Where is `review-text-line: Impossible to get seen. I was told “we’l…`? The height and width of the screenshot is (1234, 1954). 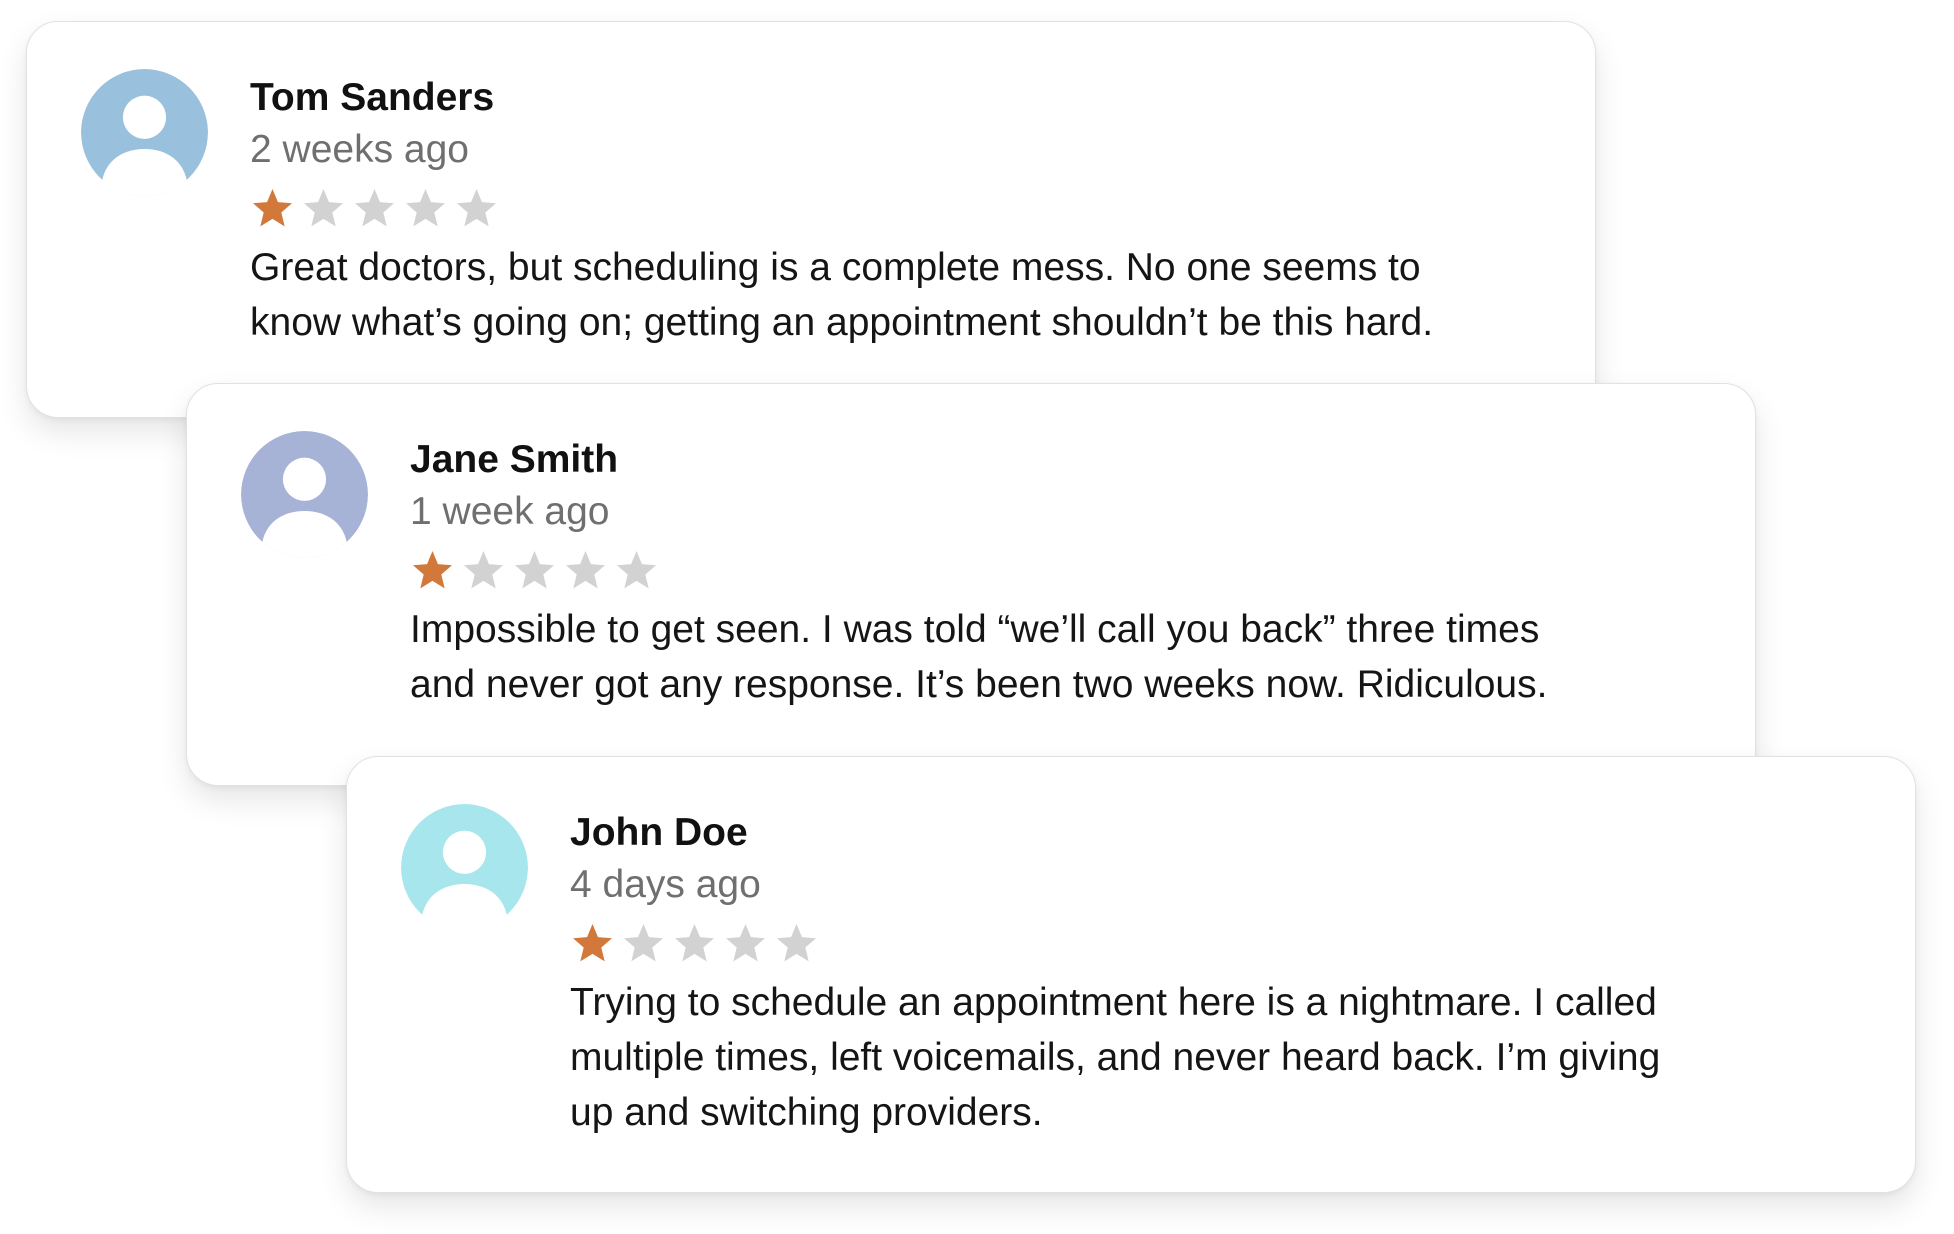 review-text-line: Impossible to get seen. I was told “we’l… is located at coordinates (975, 629).